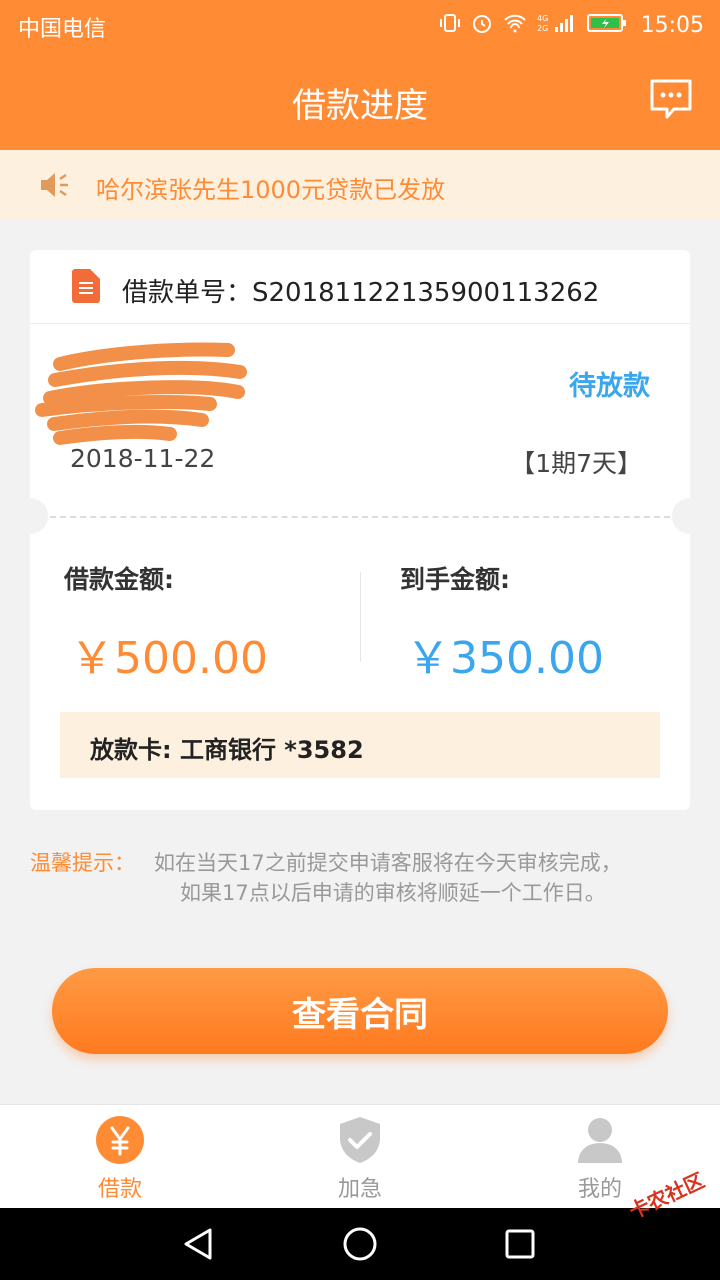 The height and width of the screenshot is (1280, 720). Describe the element at coordinates (455, 579) in the screenshot. I see `received-amount-label: 到手金额:` at that location.